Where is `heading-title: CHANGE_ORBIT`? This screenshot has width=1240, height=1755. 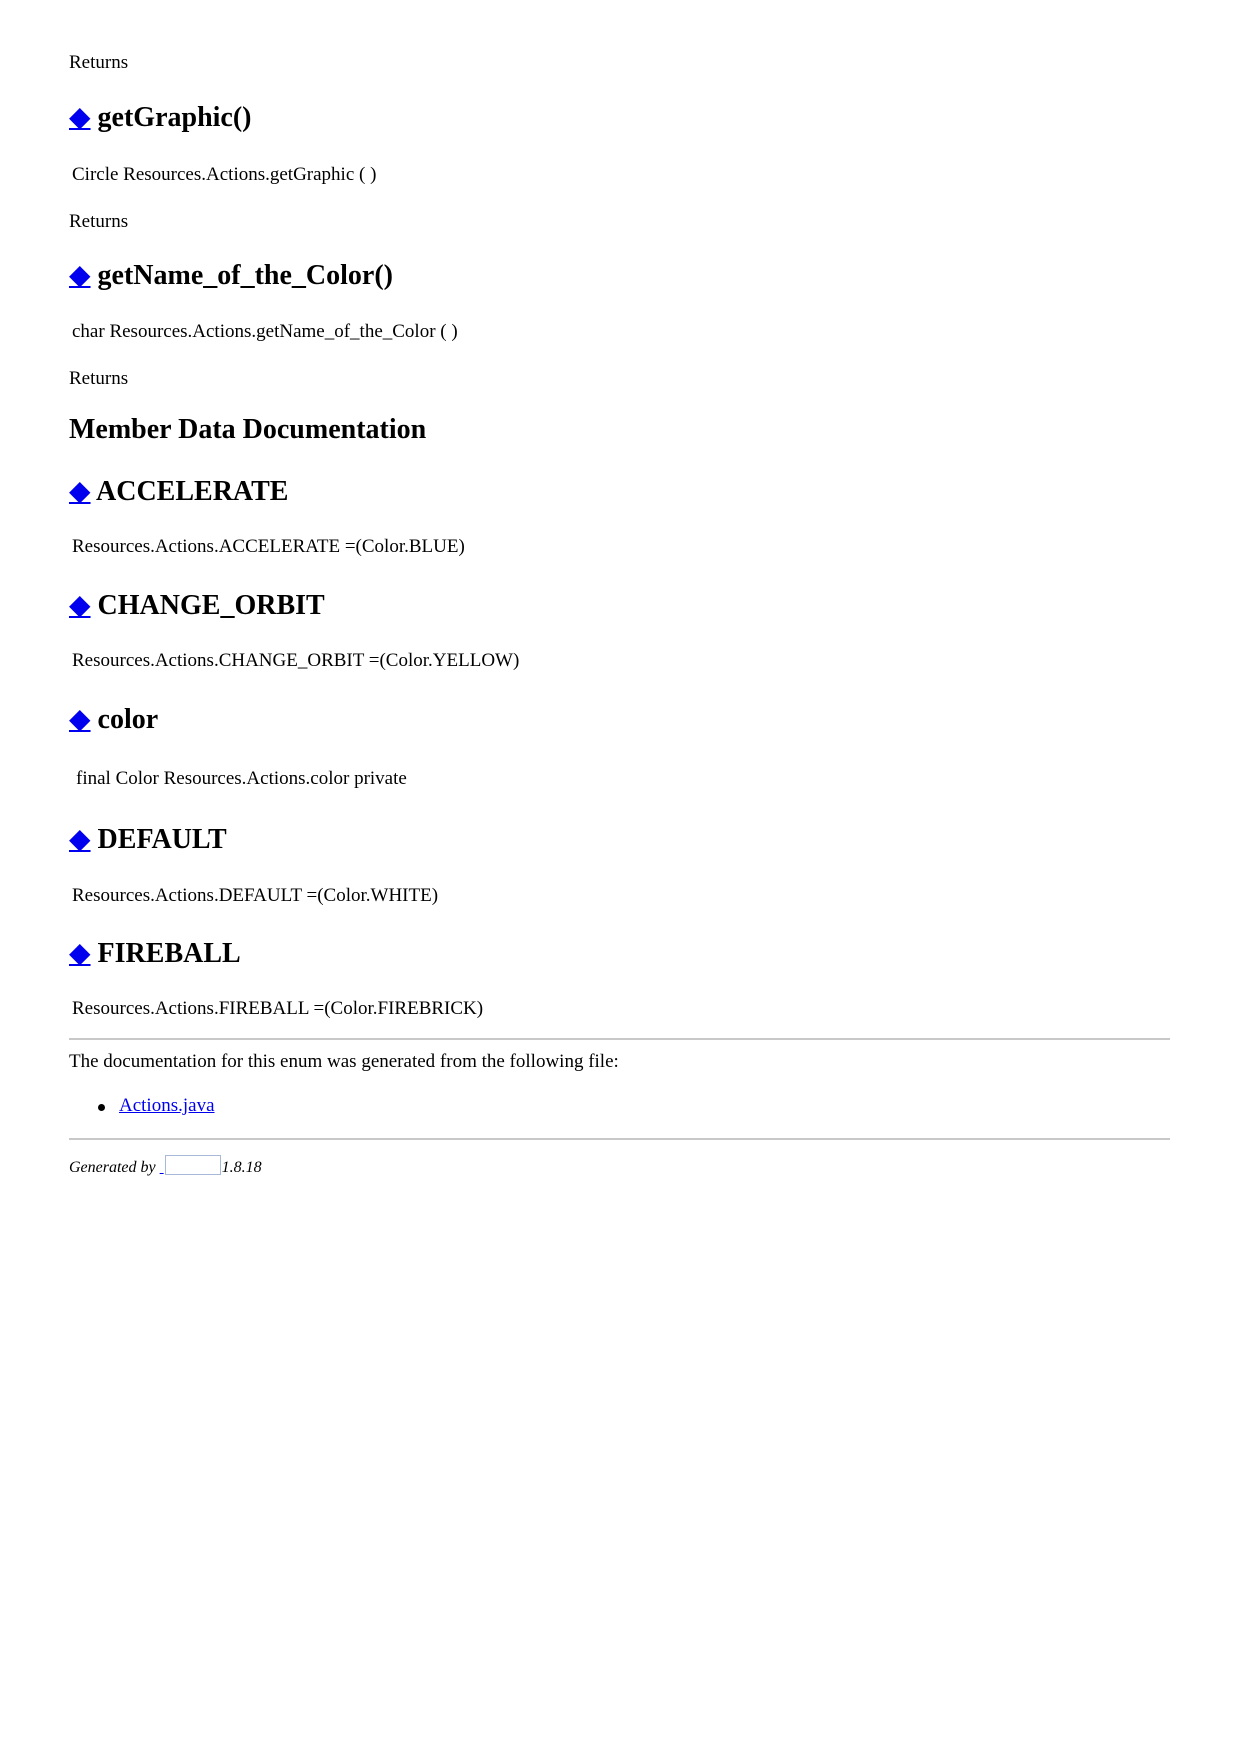 heading-title: CHANGE_ORBIT is located at coordinates (211, 605).